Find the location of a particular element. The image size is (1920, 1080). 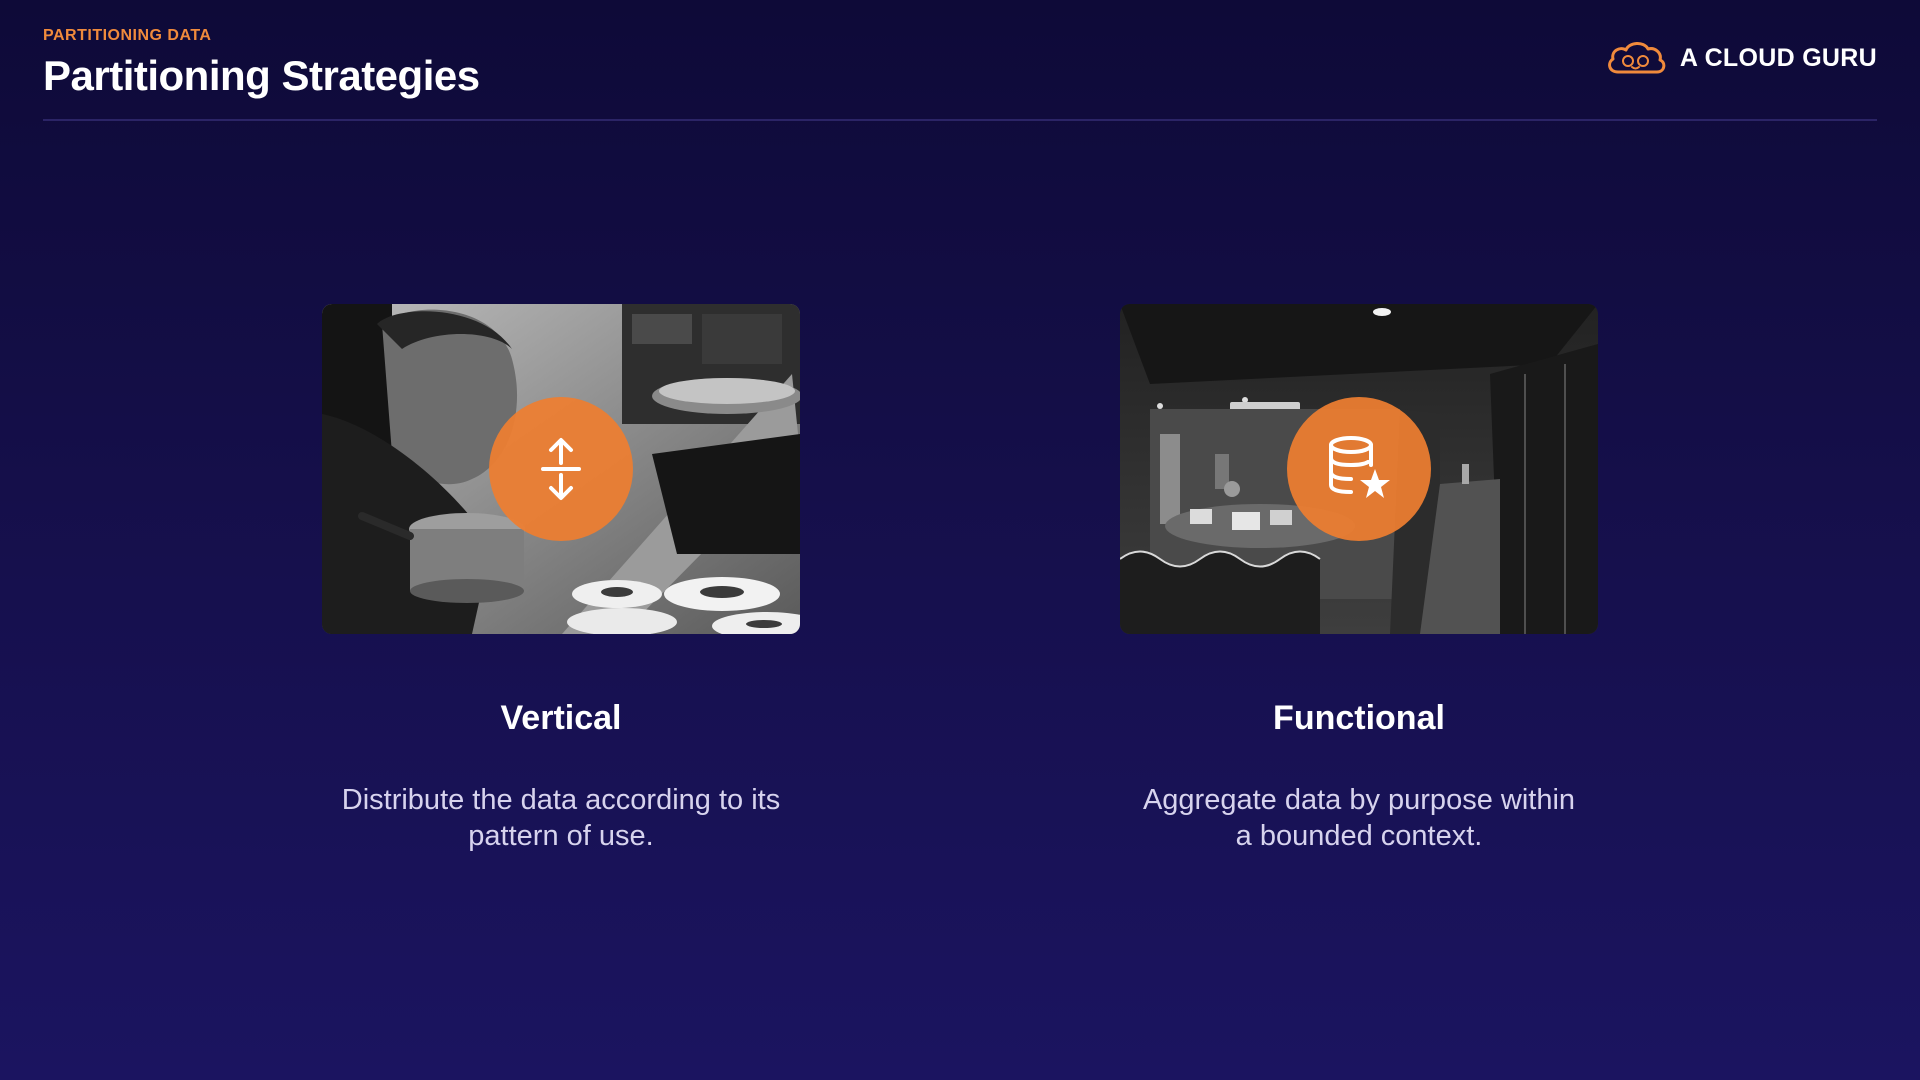

header-divider is located at coordinates (960, 120).